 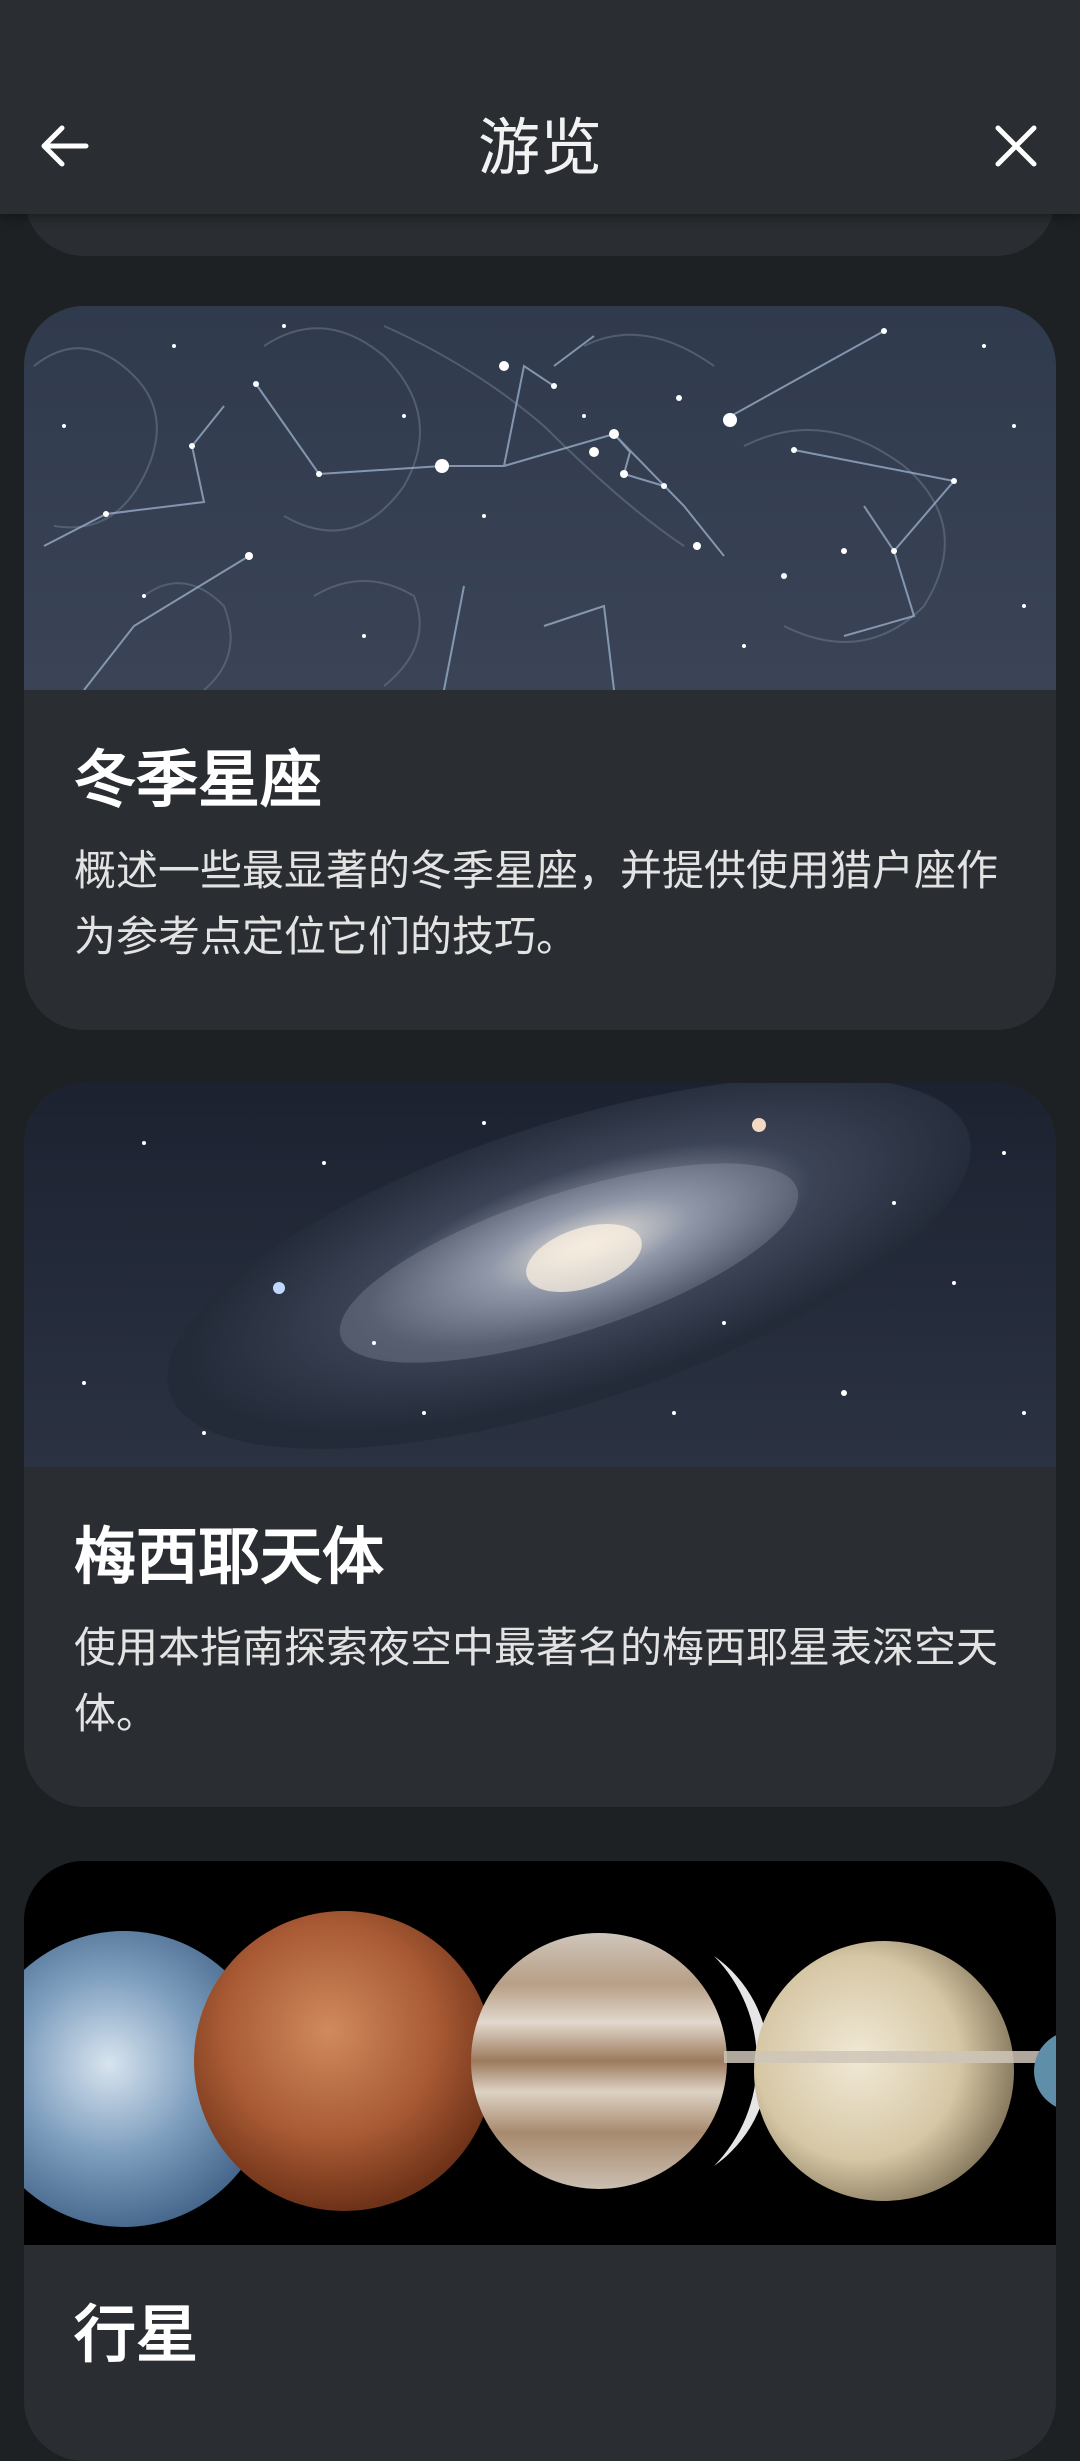 What do you see at coordinates (198, 779) in the screenshot?
I see `card-title: 冬季星座` at bounding box center [198, 779].